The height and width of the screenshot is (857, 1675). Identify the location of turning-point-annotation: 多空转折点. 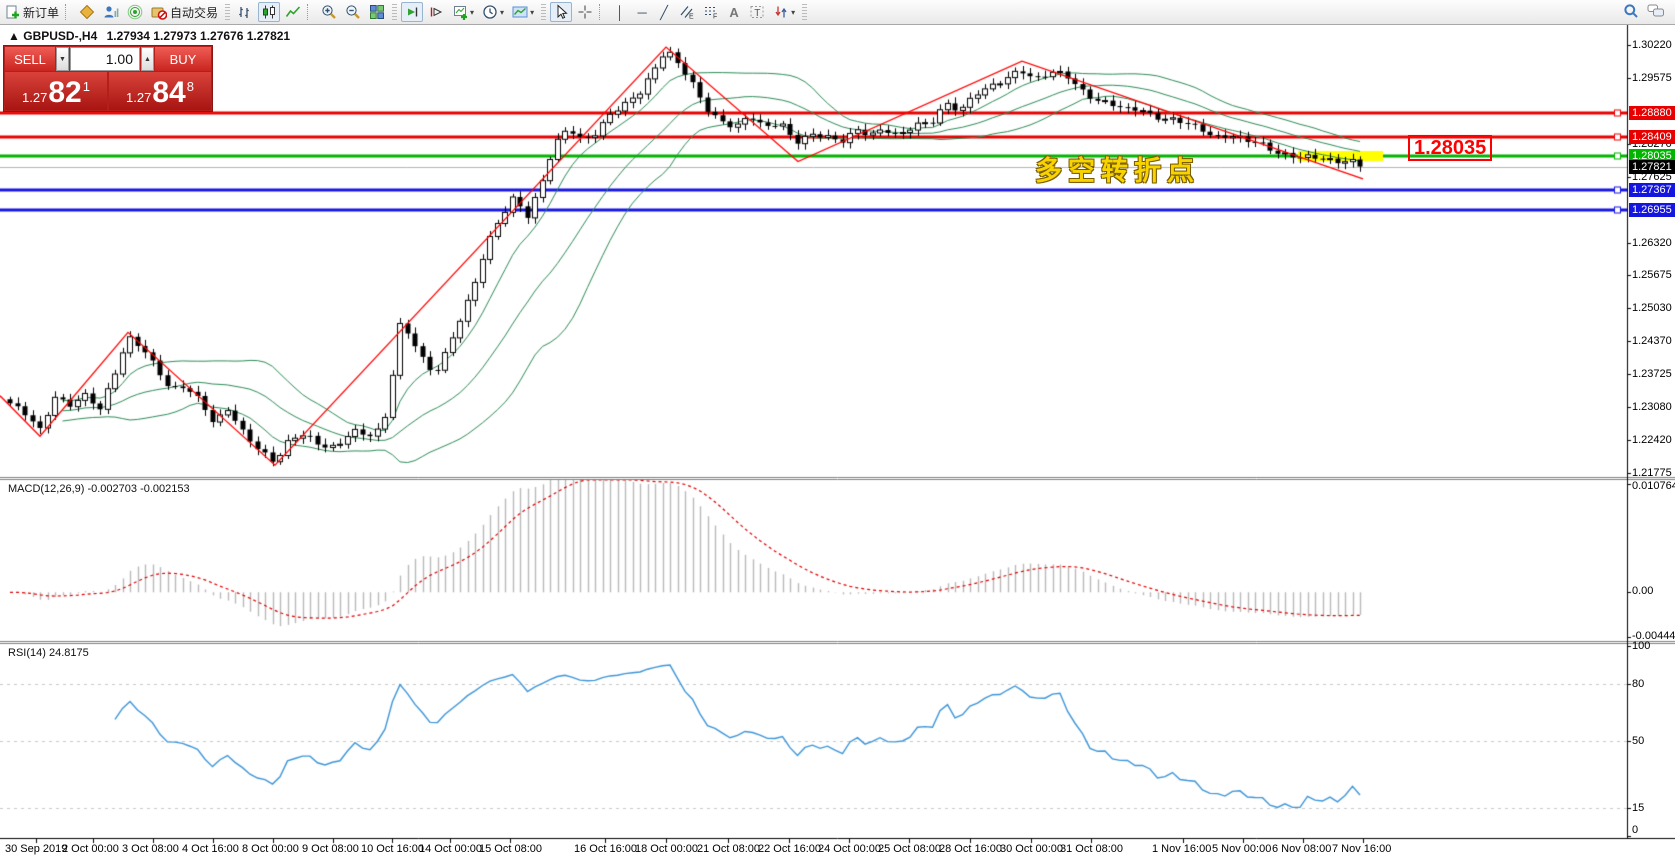
(1117, 168).